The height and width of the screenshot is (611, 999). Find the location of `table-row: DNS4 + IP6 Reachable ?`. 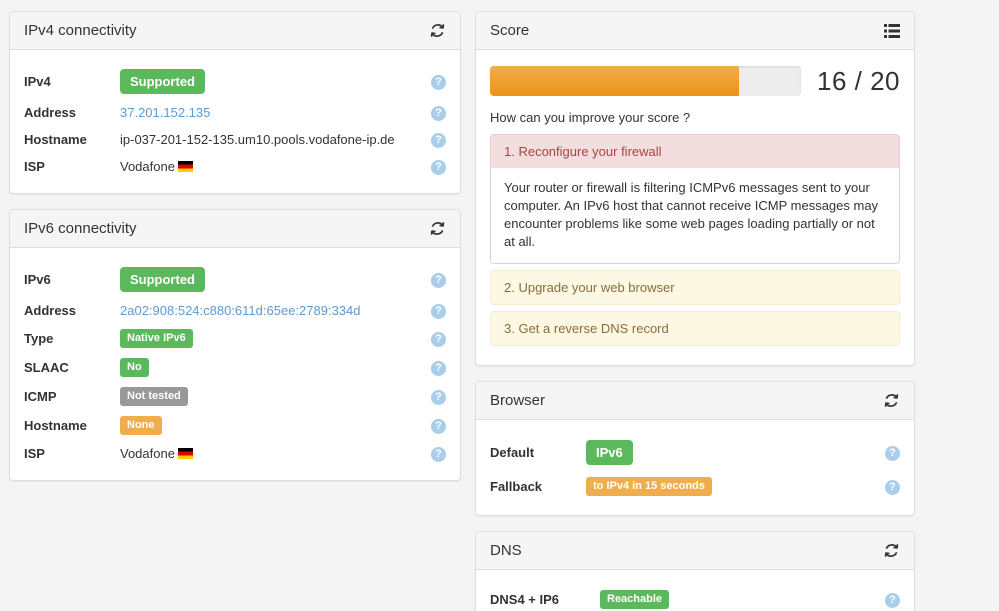

table-row: DNS4 + IP6 Reachable ? is located at coordinates (695, 597).